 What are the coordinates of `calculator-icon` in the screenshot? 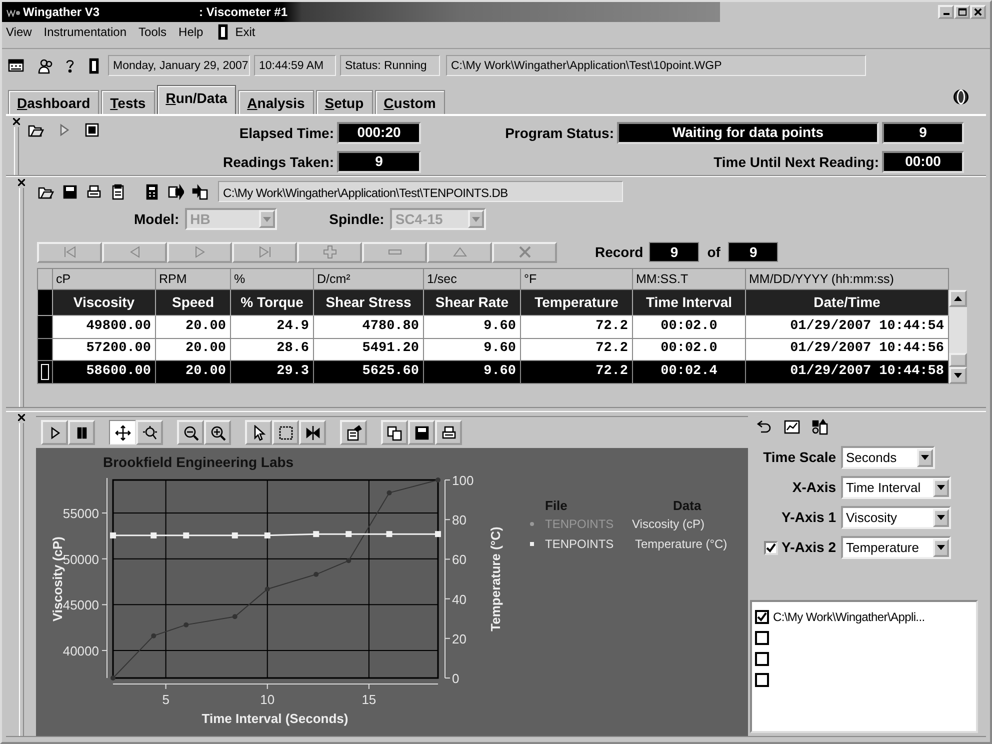 It's located at (152, 192).